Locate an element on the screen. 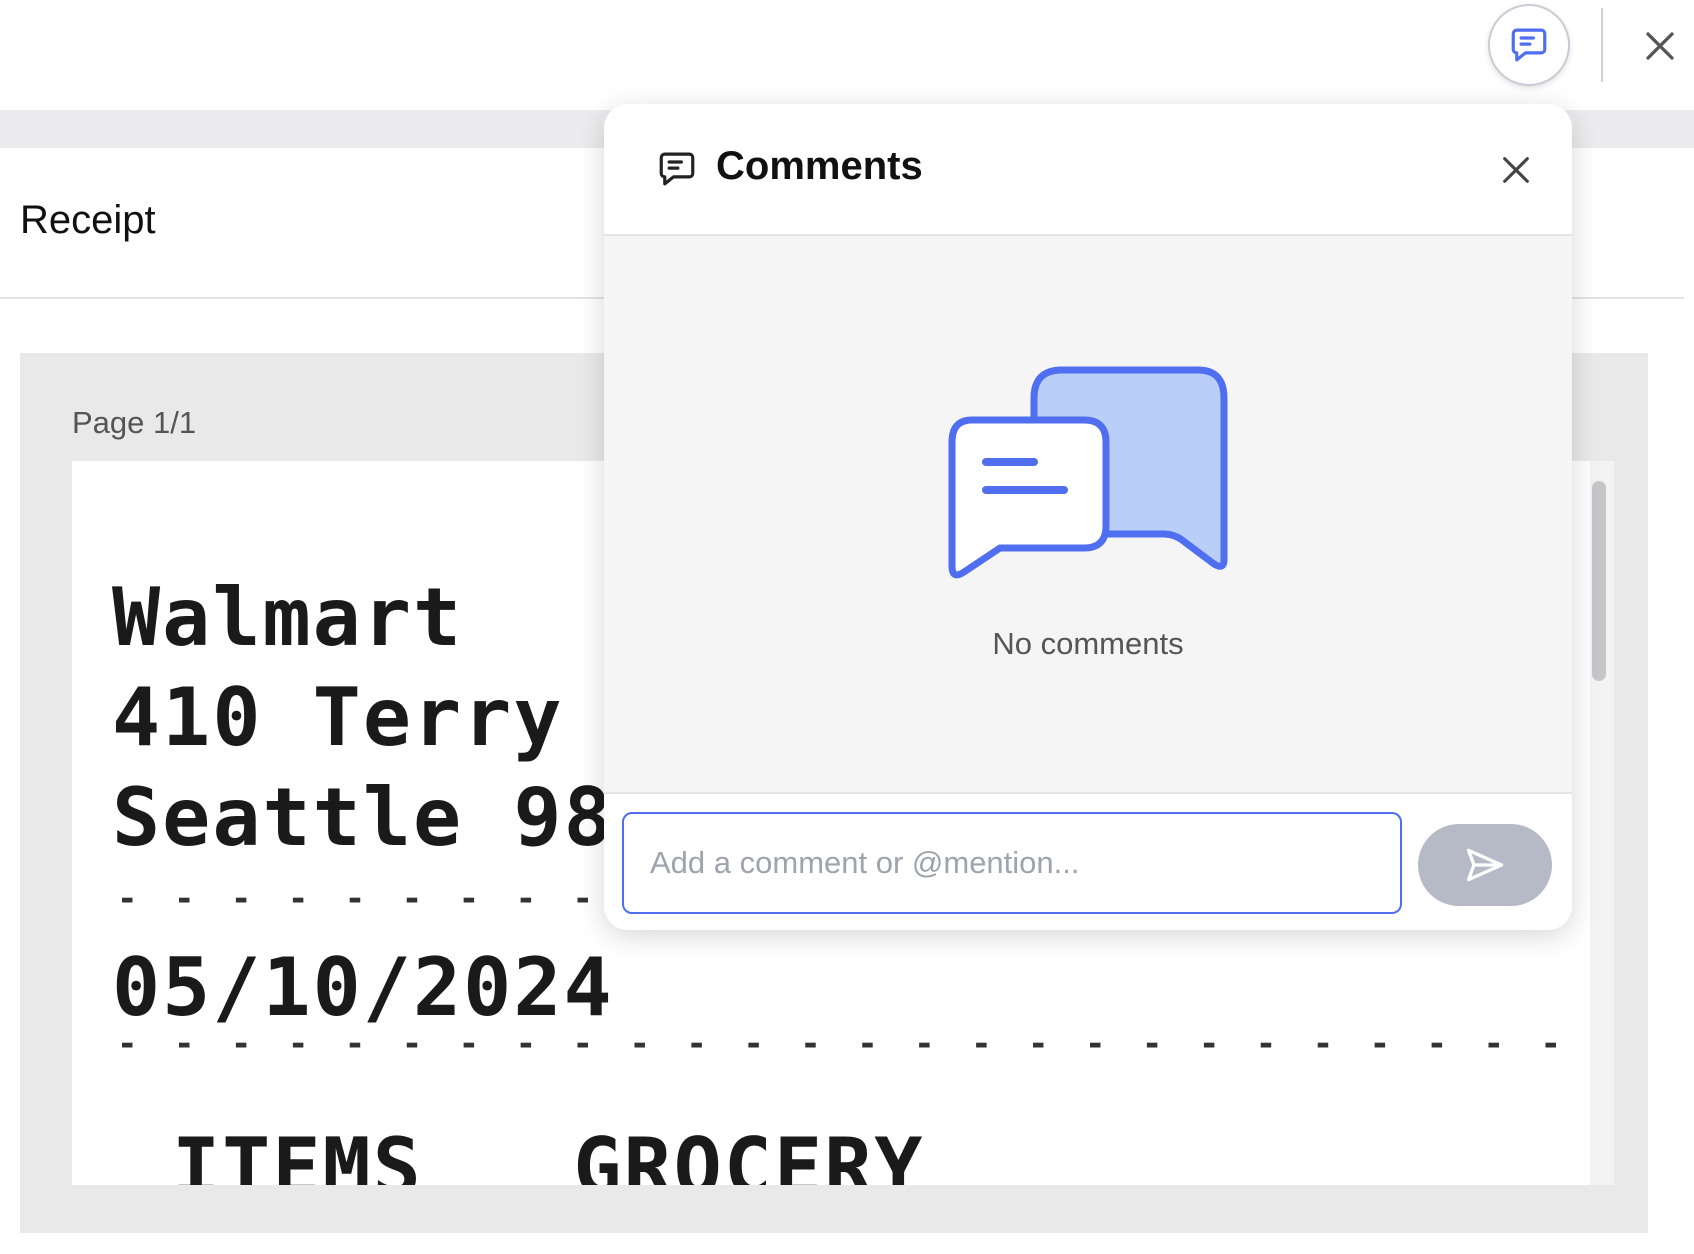 The height and width of the screenshot is (1254, 1694). comment-input is located at coordinates (1012, 863).